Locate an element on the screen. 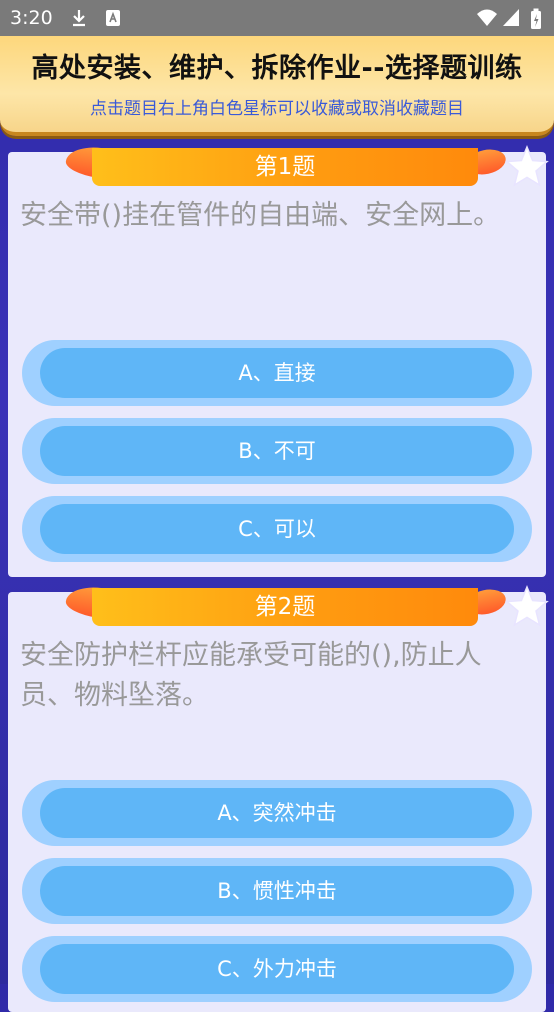  option-b: B、惯性冲击 is located at coordinates (277, 891).